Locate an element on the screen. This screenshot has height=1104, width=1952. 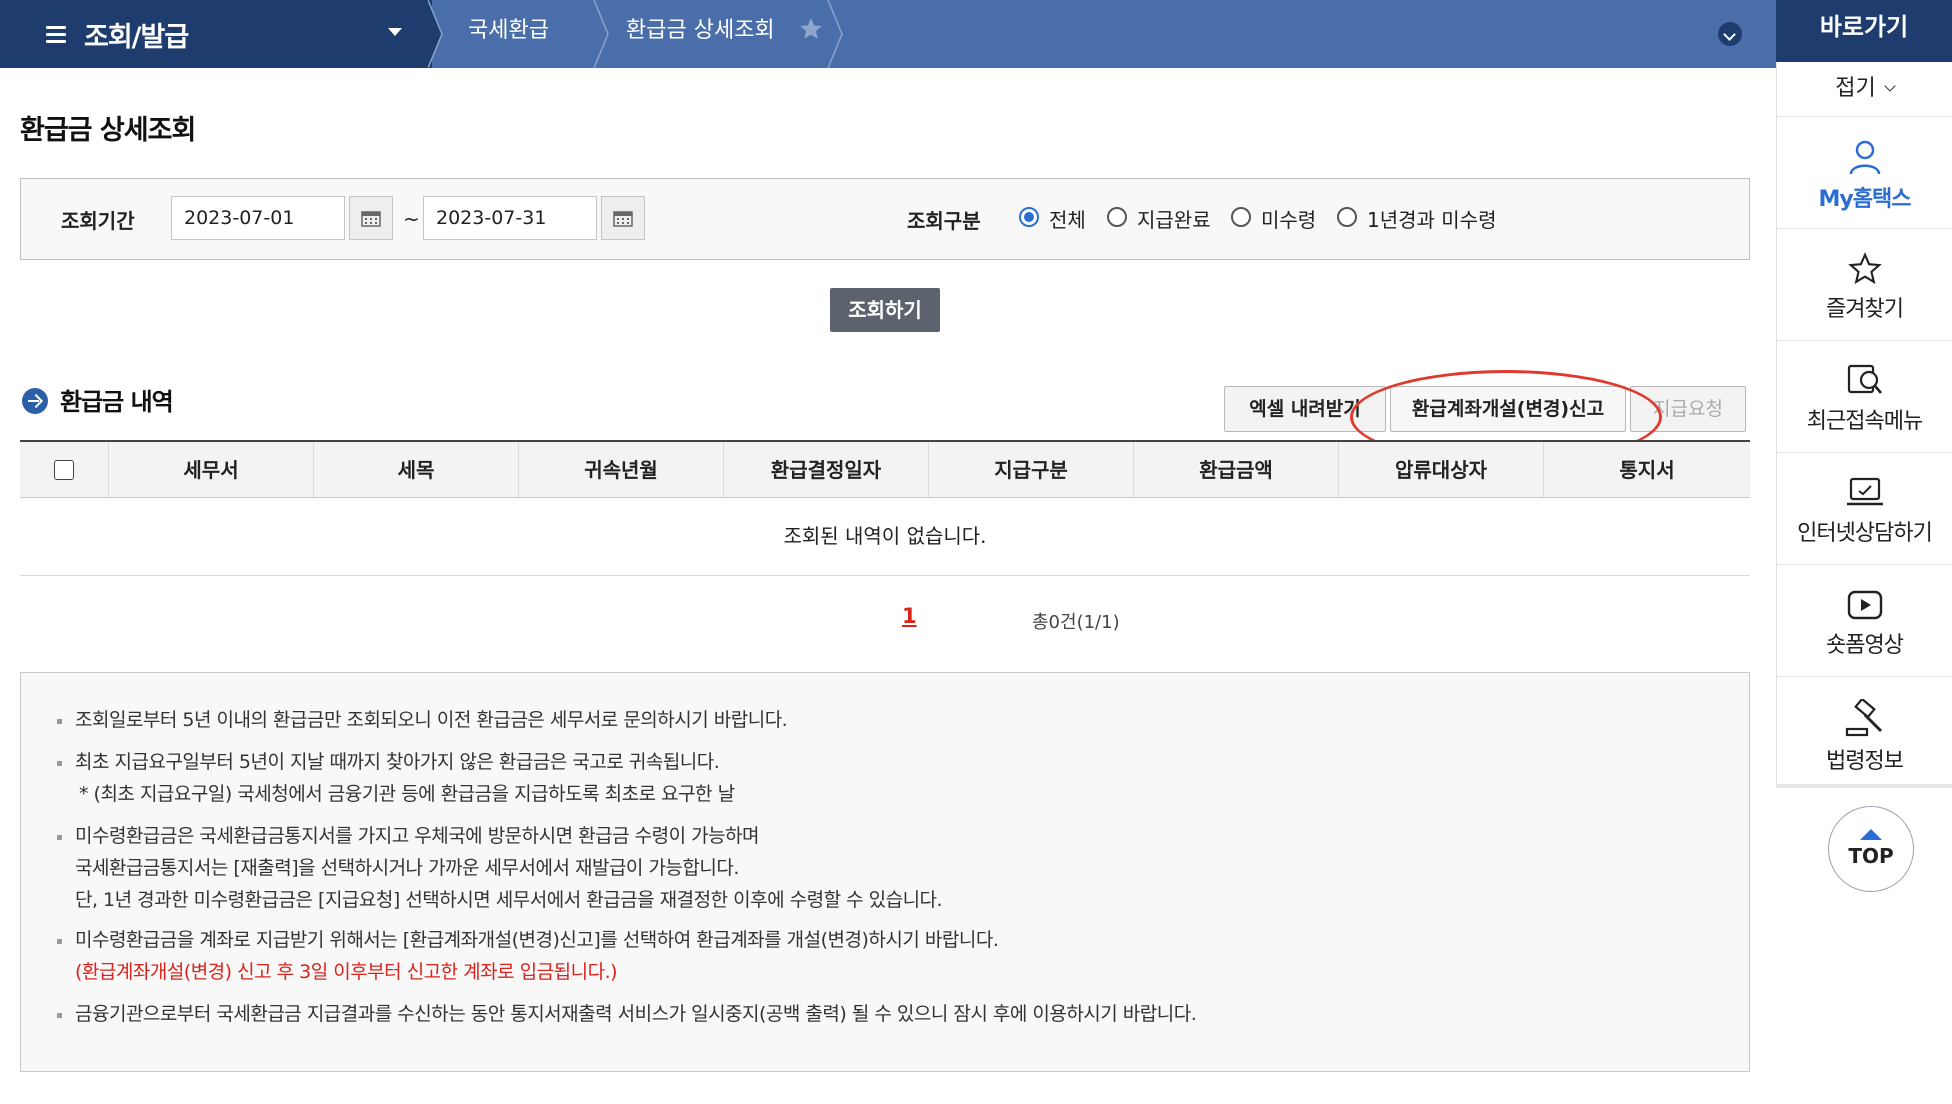
page-number-current: 1 is located at coordinates (909, 616).